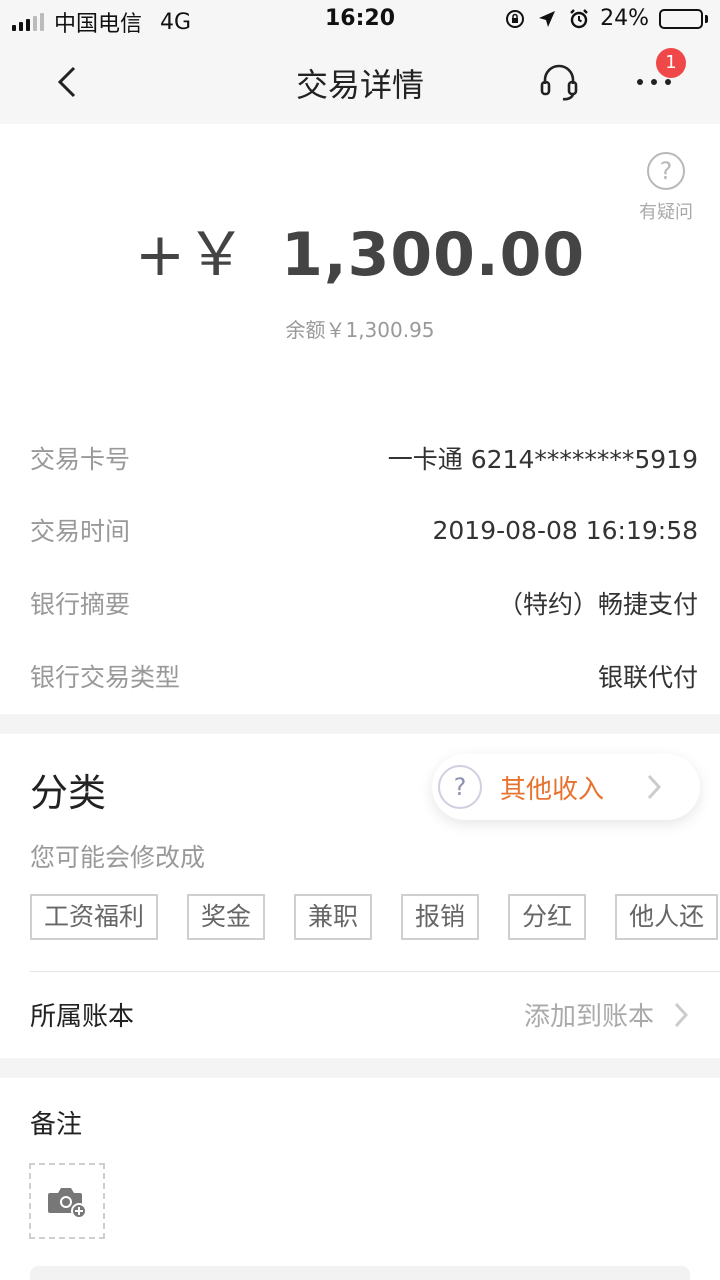 This screenshot has width=720, height=1280. What do you see at coordinates (364, 676) in the screenshot?
I see `detail-row-transaction-type: 银行交易类型 银联代付` at bounding box center [364, 676].